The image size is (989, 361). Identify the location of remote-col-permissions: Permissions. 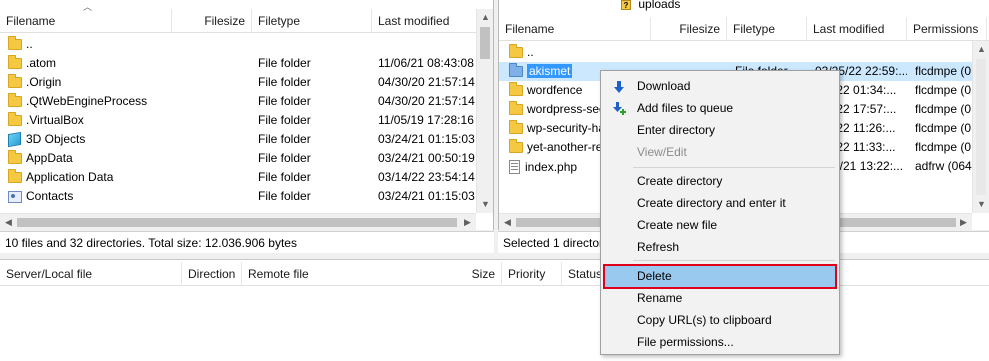
(947, 29).